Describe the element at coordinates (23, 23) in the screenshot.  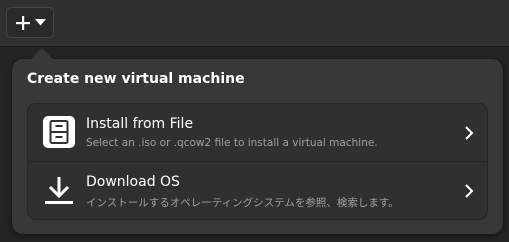
I see `plus-icon` at that location.